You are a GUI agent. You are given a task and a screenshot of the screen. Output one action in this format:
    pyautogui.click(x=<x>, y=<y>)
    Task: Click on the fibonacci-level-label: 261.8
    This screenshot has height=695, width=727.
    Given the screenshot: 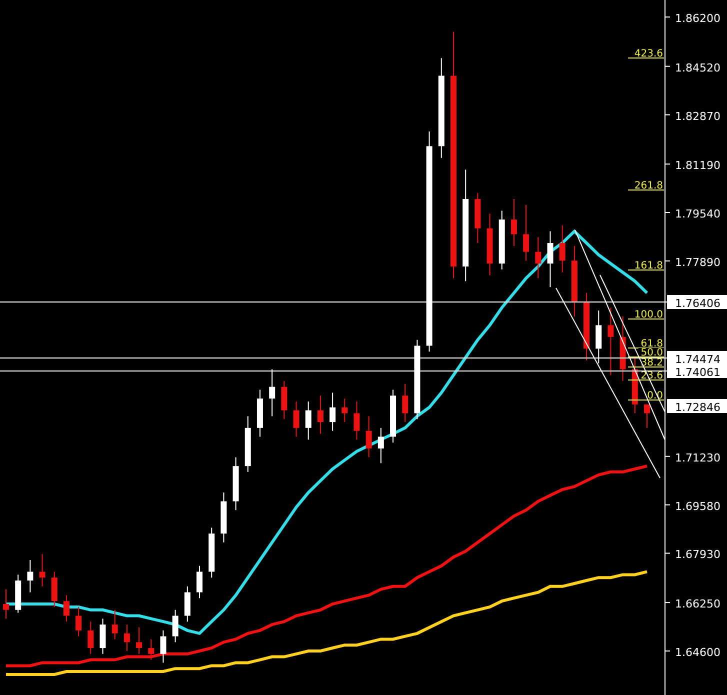 What is the action you would take?
    pyautogui.click(x=648, y=186)
    